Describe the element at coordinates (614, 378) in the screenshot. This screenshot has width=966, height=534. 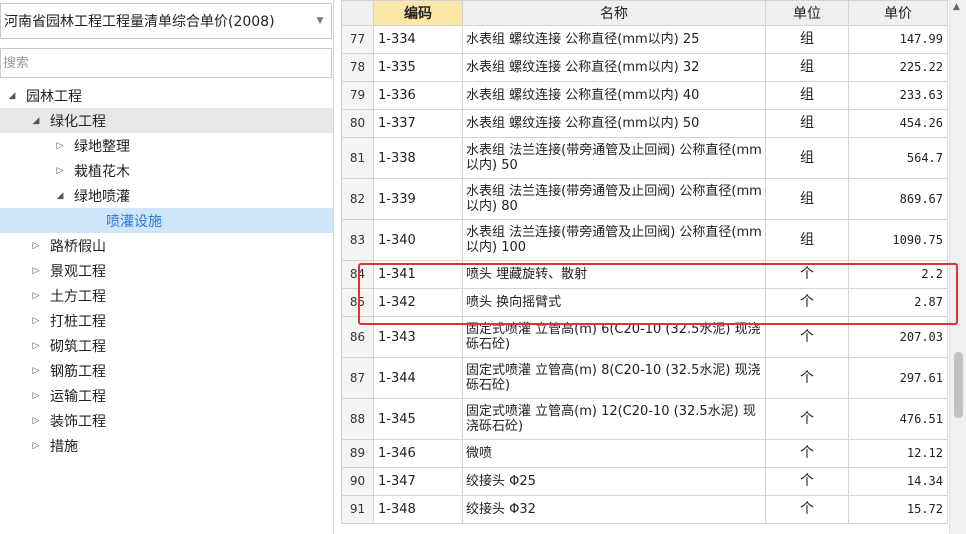
I see `name-cell: 固定式喷灌 立管高(m) 8(C20-10 (32.5水泥) 现浇砾石砼)` at that location.